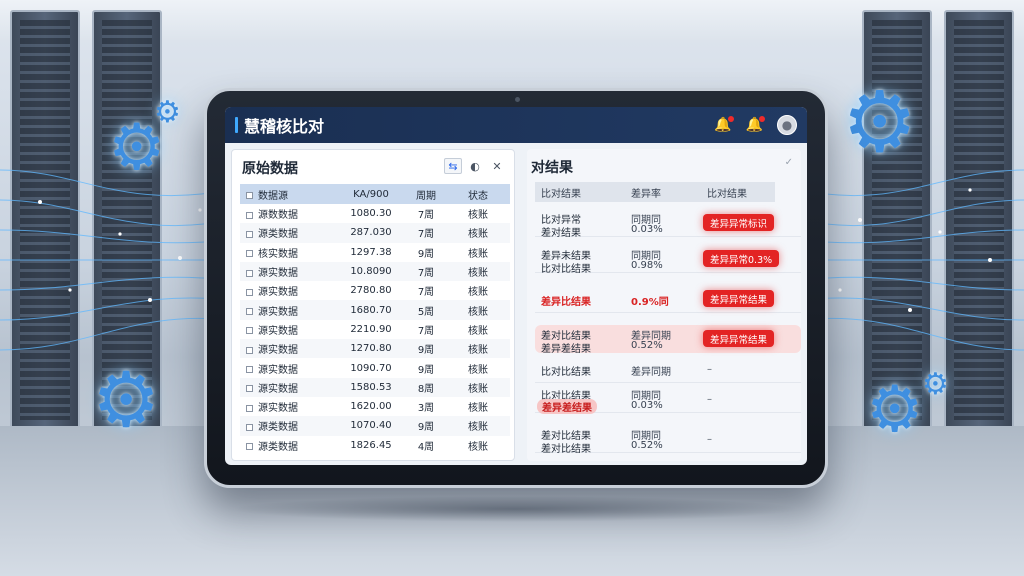  Describe the element at coordinates (375, 367) in the screenshot. I see `table-row: 源实数据 1090.70 9周 核账` at that location.